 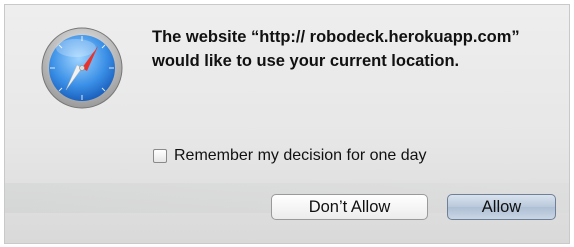 What do you see at coordinates (160, 156) in the screenshot?
I see `remember-checkbox` at bounding box center [160, 156].